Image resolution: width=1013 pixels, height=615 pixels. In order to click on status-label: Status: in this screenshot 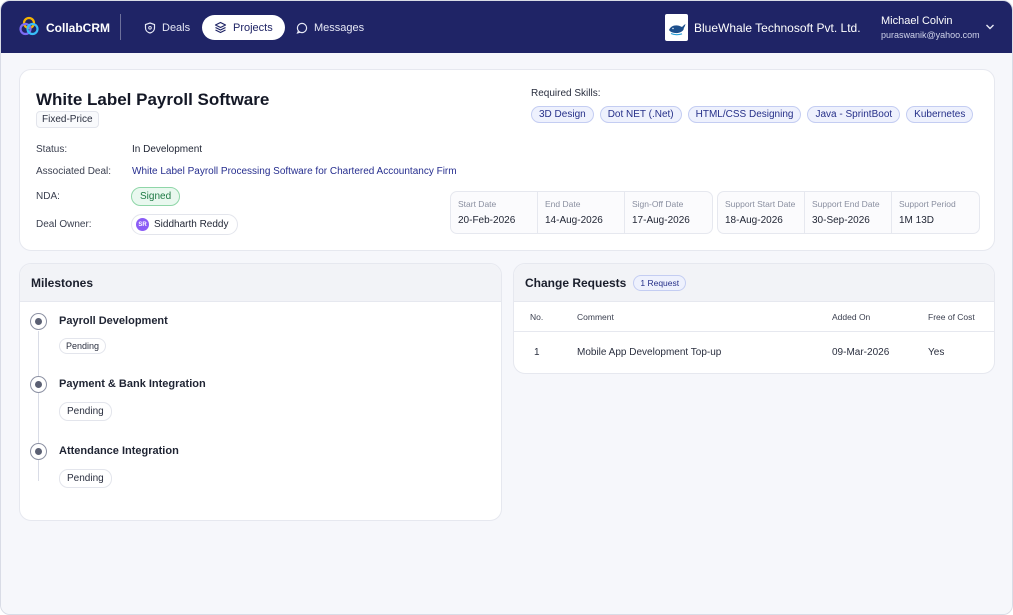, I will do `click(52, 149)`.